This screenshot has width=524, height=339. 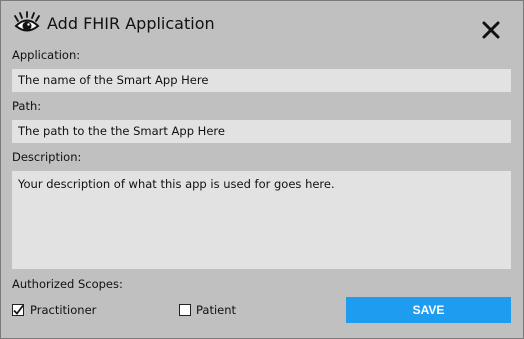 I want to click on description-label: Description:, so click(x=47, y=157).